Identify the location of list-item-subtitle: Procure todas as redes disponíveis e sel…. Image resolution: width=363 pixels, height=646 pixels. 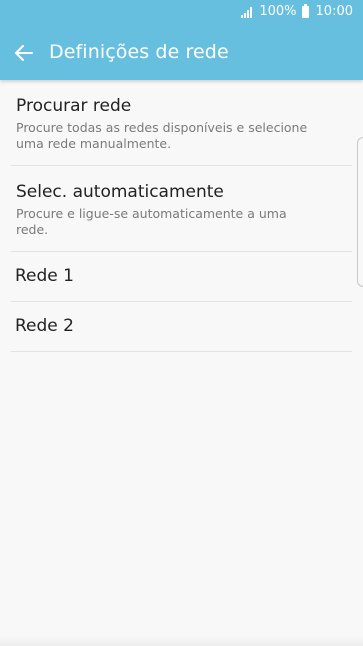
(162, 135).